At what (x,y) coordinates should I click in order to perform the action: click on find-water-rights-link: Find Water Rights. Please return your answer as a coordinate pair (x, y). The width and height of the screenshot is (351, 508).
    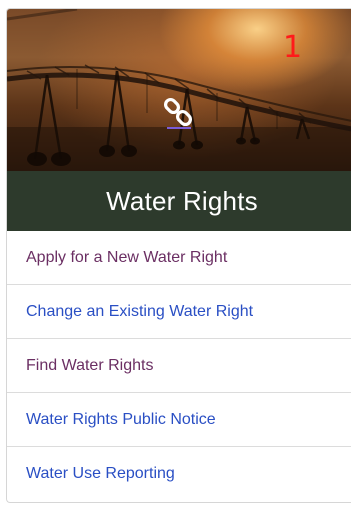
    Looking at the image, I should click on (89, 366).